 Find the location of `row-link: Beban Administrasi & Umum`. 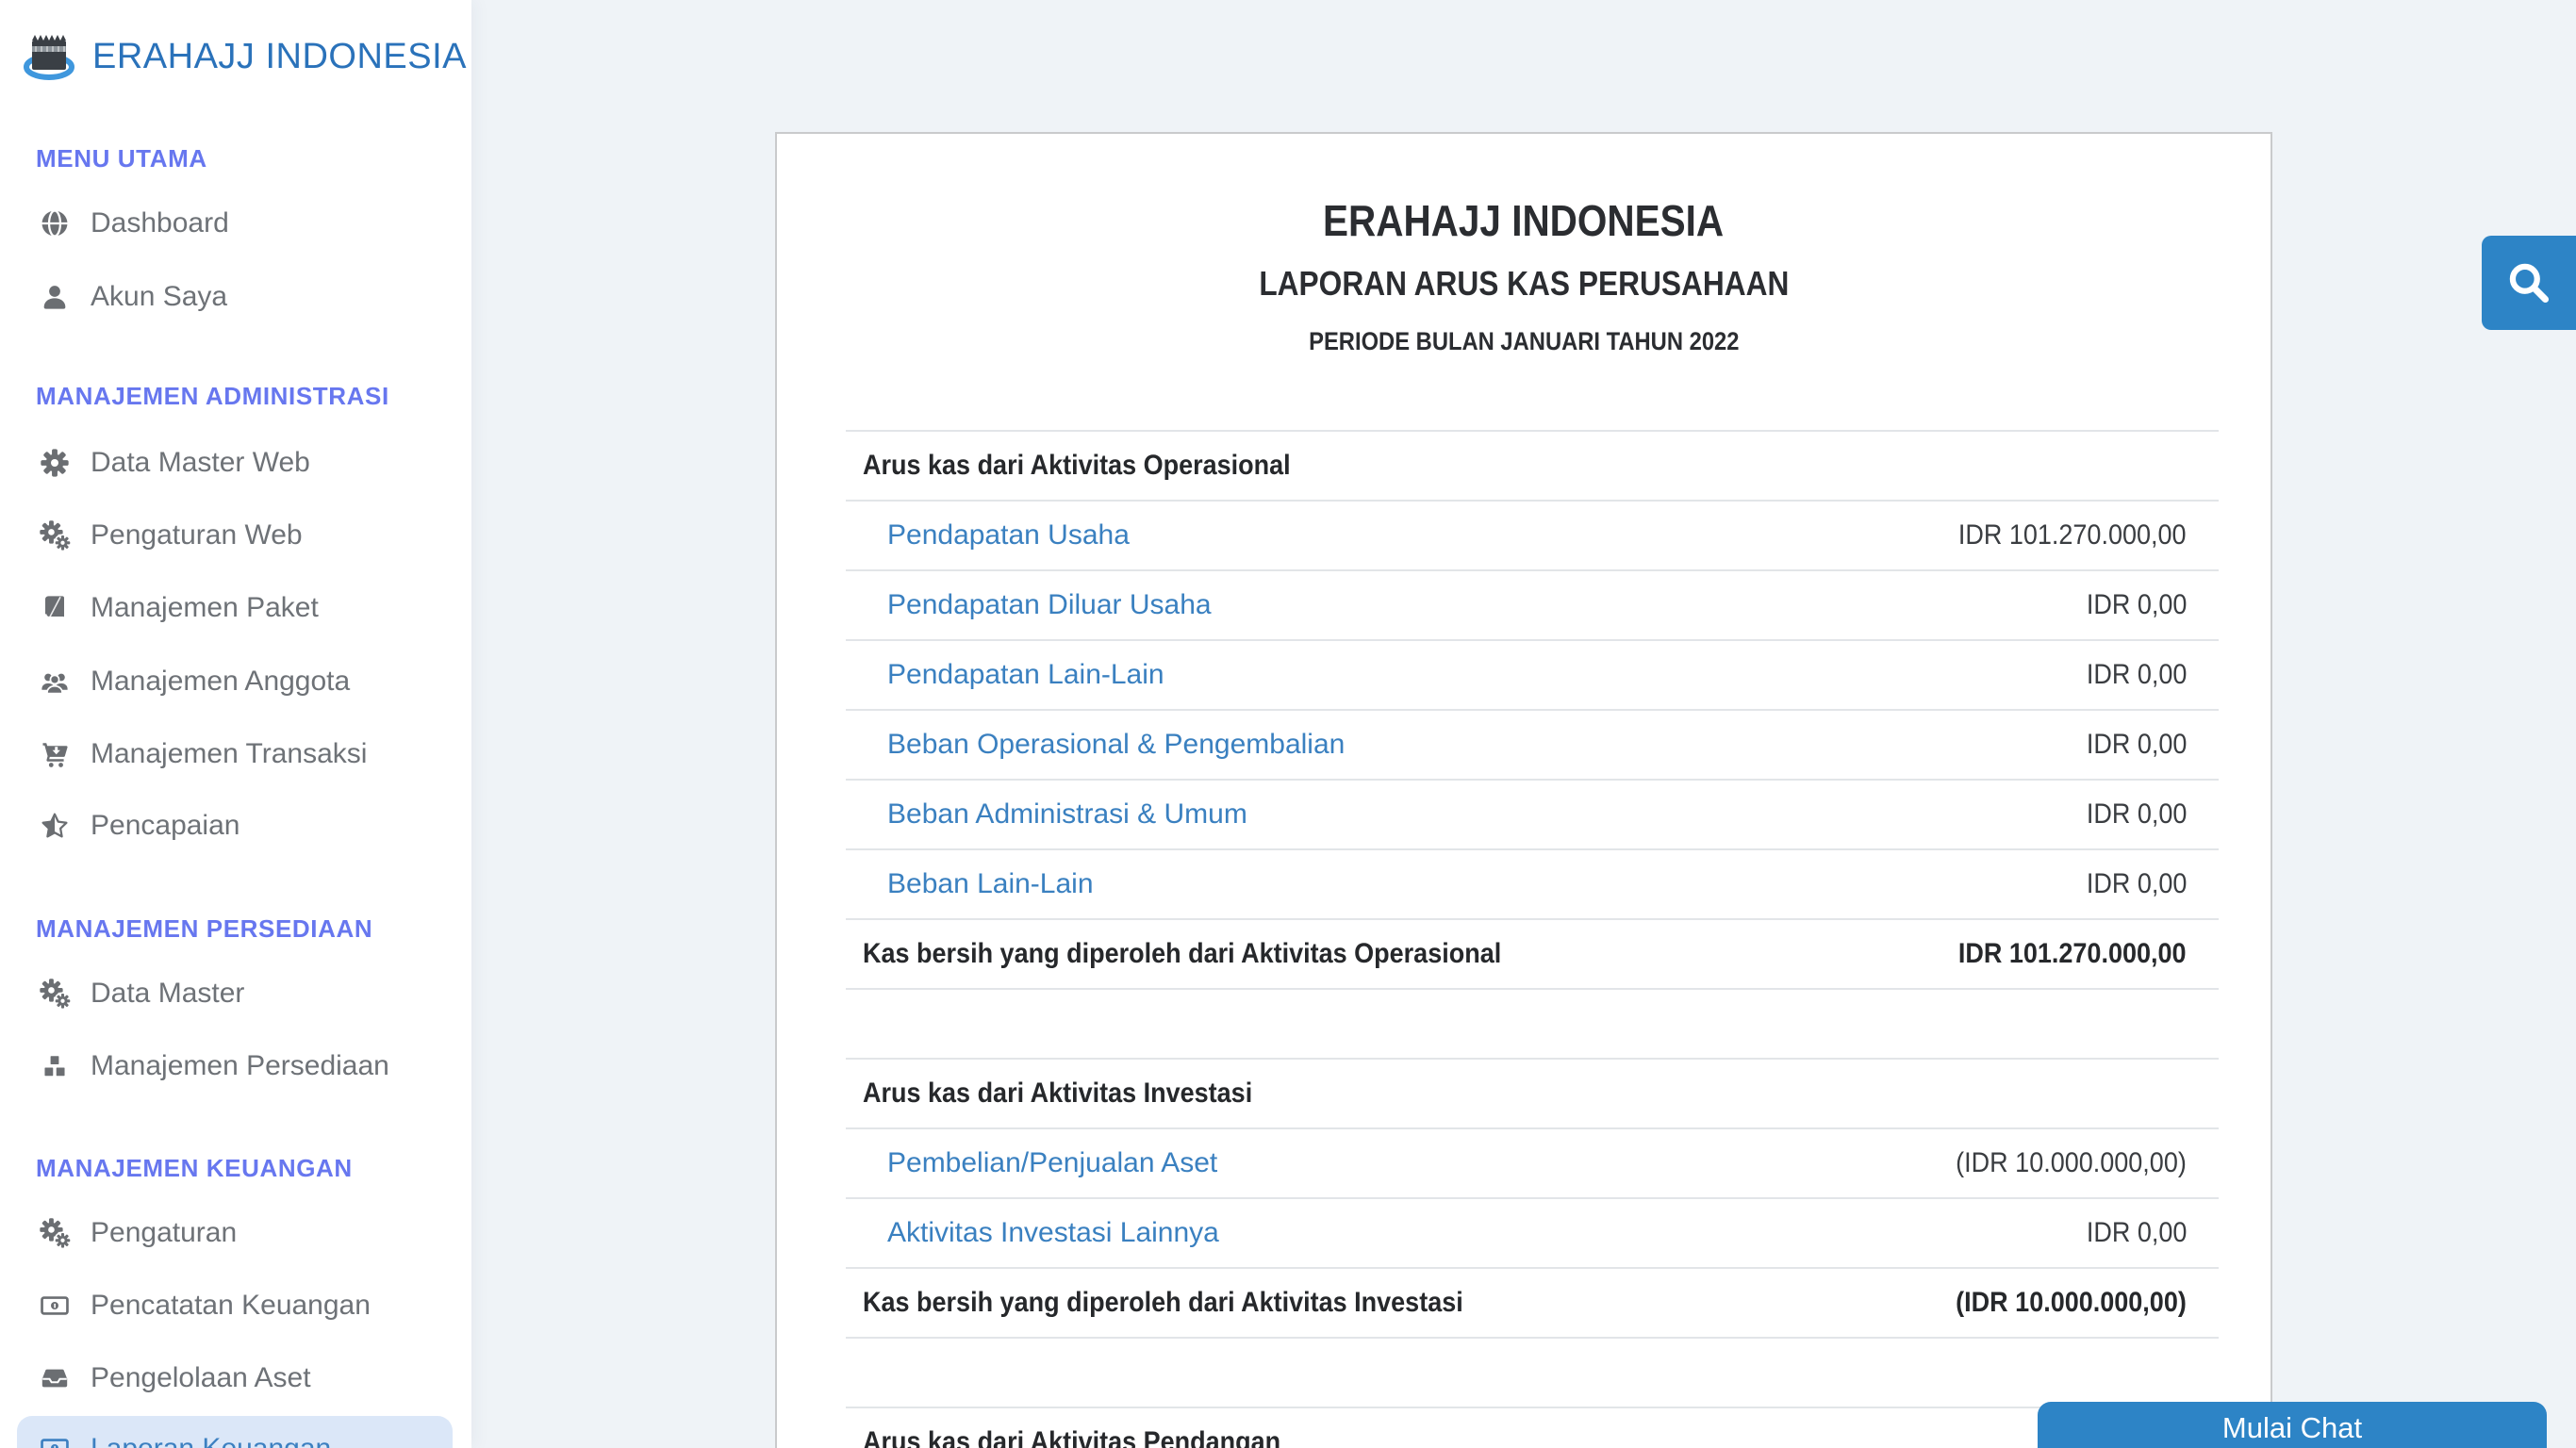

row-link: Beban Administrasi & Umum is located at coordinates (1046, 814).